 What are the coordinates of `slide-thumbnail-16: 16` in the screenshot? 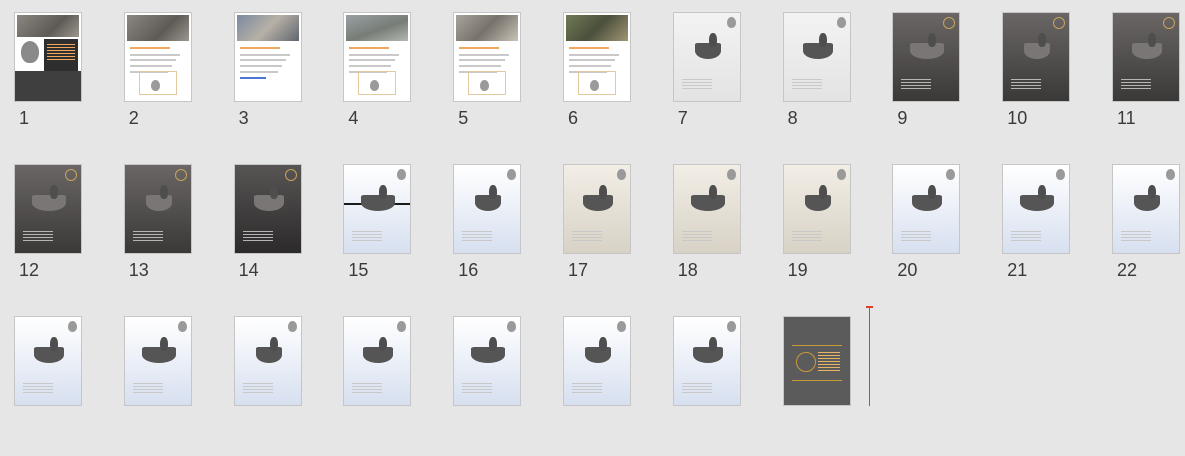 It's located at (497, 234).